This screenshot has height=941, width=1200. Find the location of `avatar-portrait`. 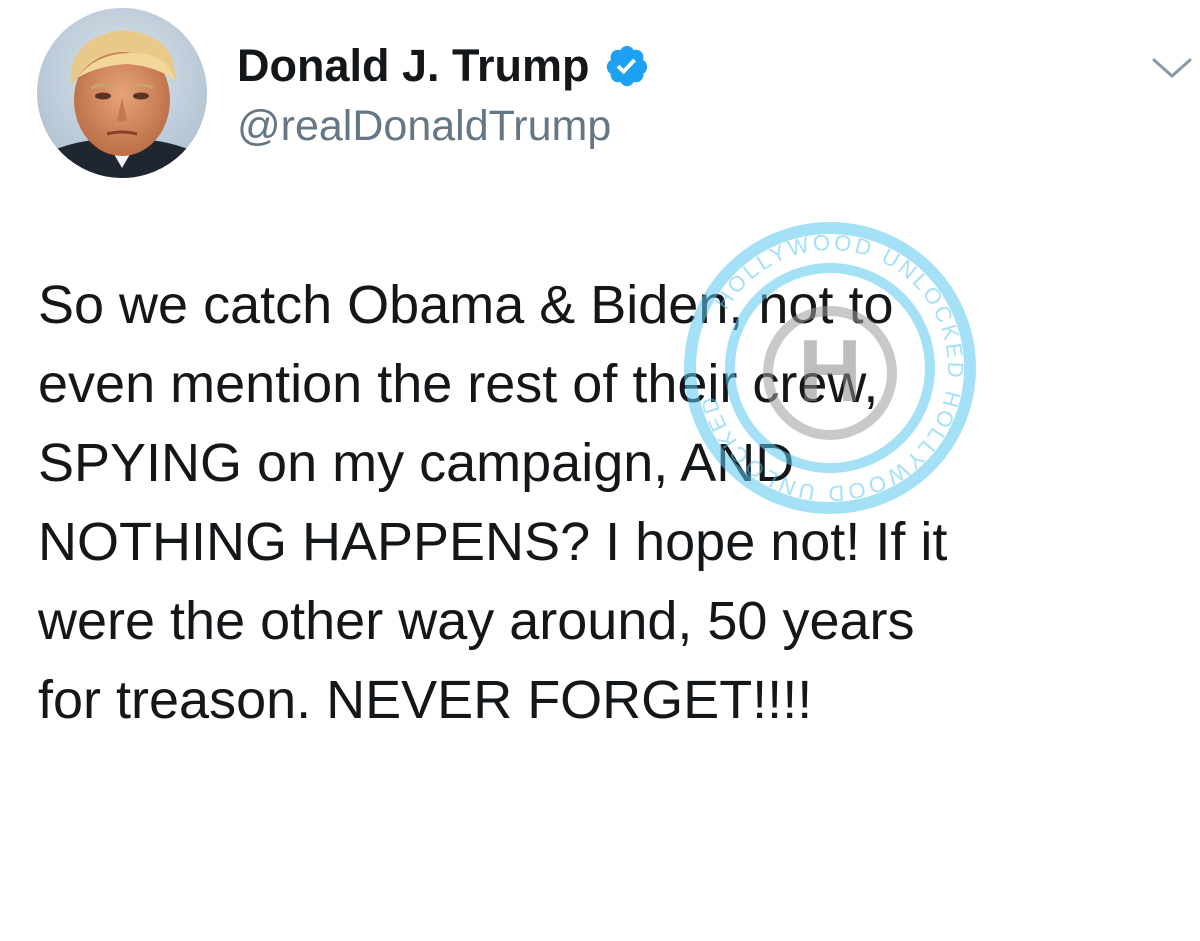

avatar-portrait is located at coordinates (122, 93).